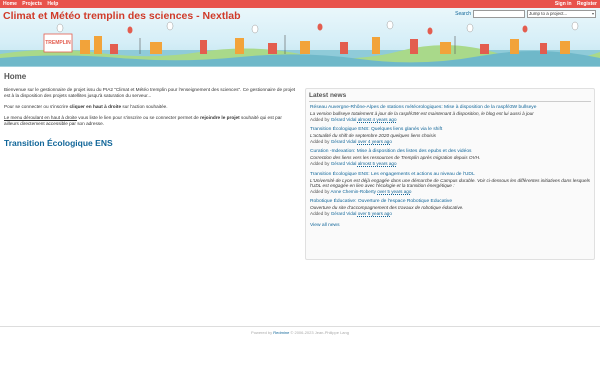  What do you see at coordinates (587, 4) in the screenshot?
I see `register-link: Register` at bounding box center [587, 4].